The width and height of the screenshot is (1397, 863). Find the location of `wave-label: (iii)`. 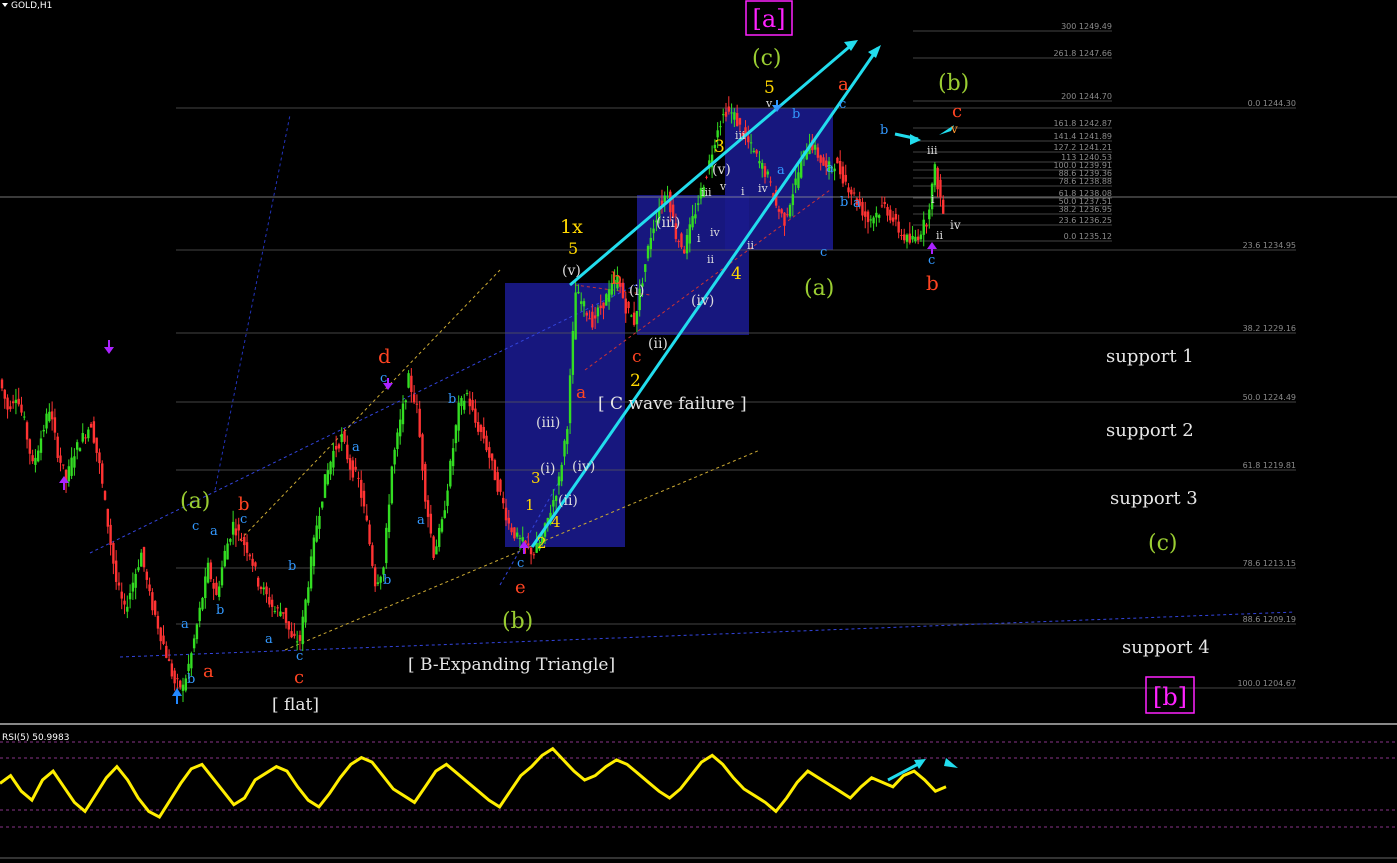

wave-label: (iii) is located at coordinates (668, 223).